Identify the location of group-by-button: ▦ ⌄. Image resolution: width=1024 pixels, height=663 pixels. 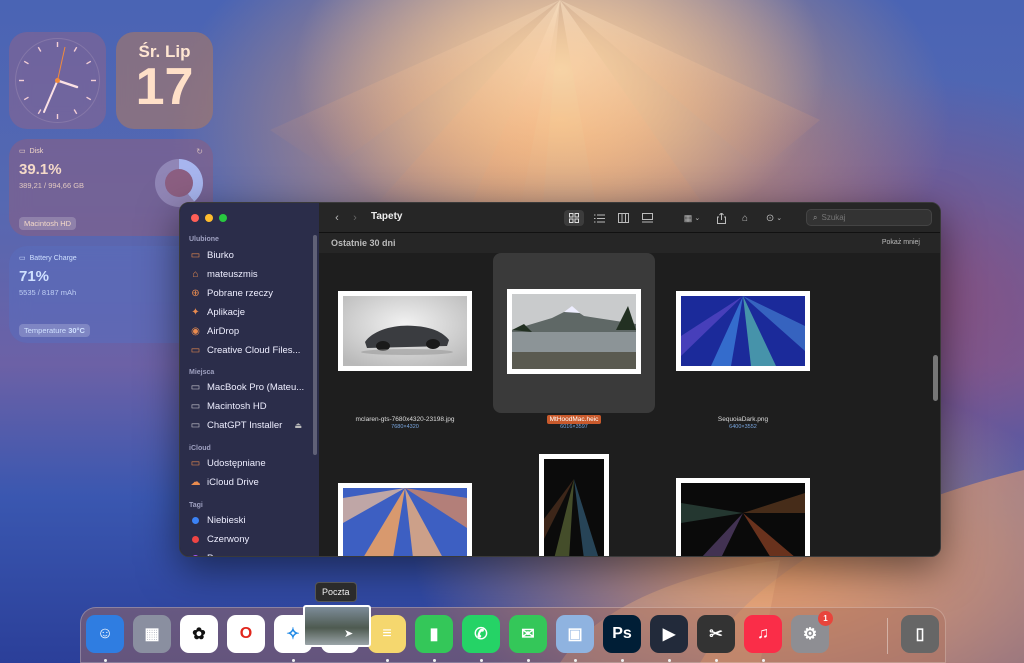
(692, 218).